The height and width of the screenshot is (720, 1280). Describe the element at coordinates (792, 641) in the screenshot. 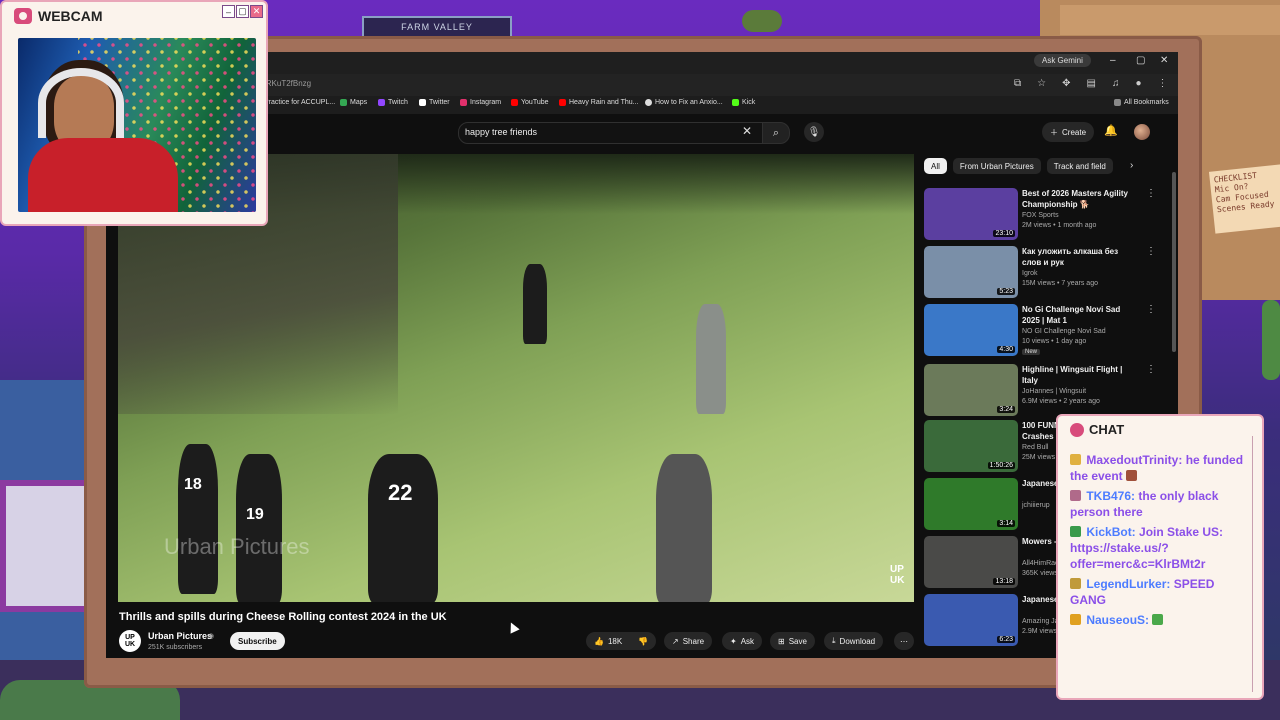

I see `save-button: ⊞ Save` at that location.